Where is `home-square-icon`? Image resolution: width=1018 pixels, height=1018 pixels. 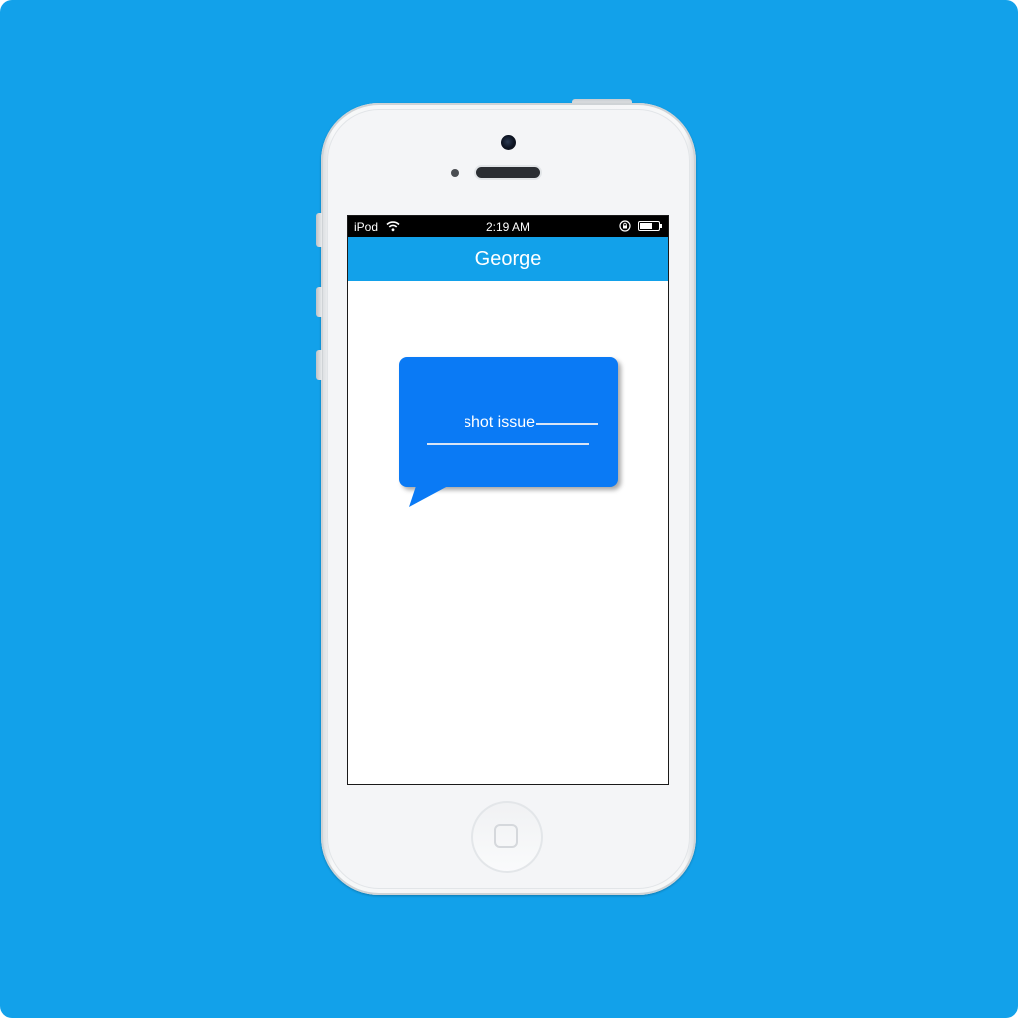 home-square-icon is located at coordinates (506, 836).